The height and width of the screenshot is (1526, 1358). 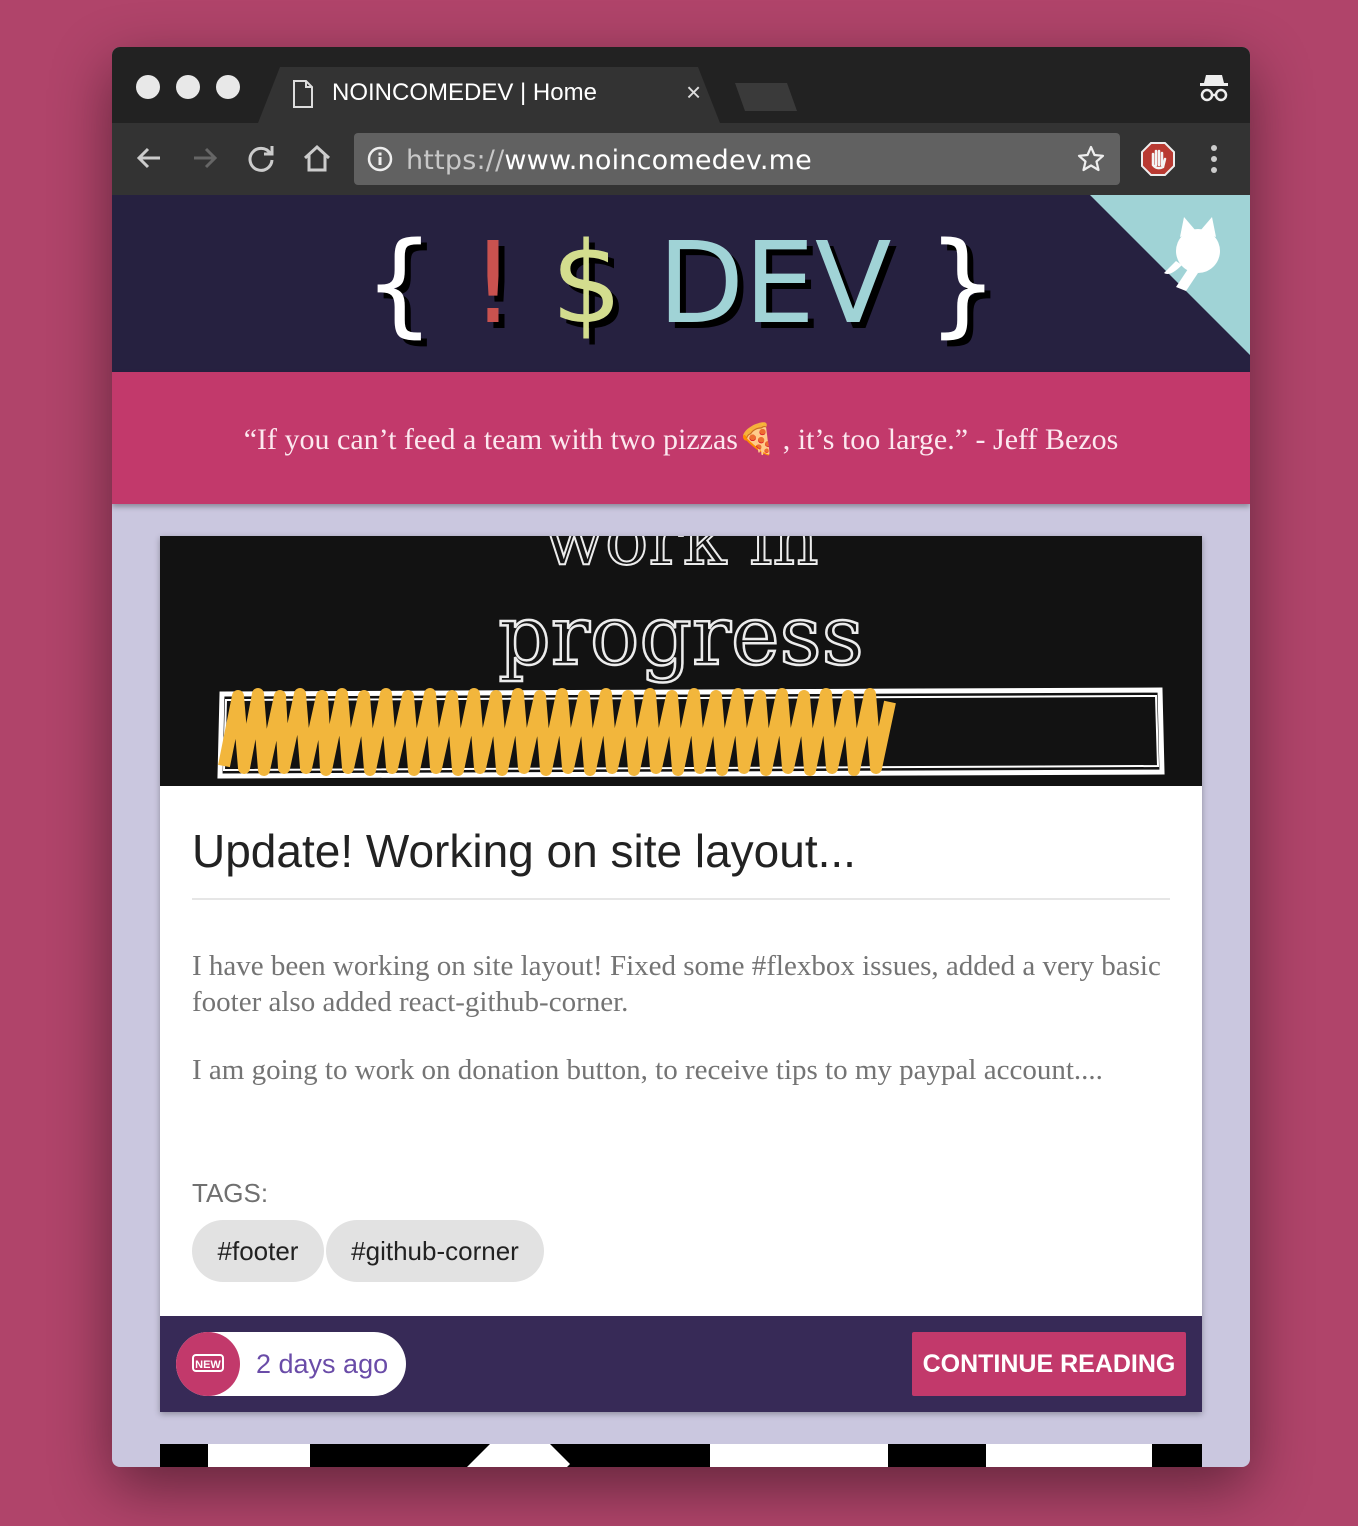 I want to click on tab-title: NOINCOMEDEV | Home, so click(x=464, y=92).